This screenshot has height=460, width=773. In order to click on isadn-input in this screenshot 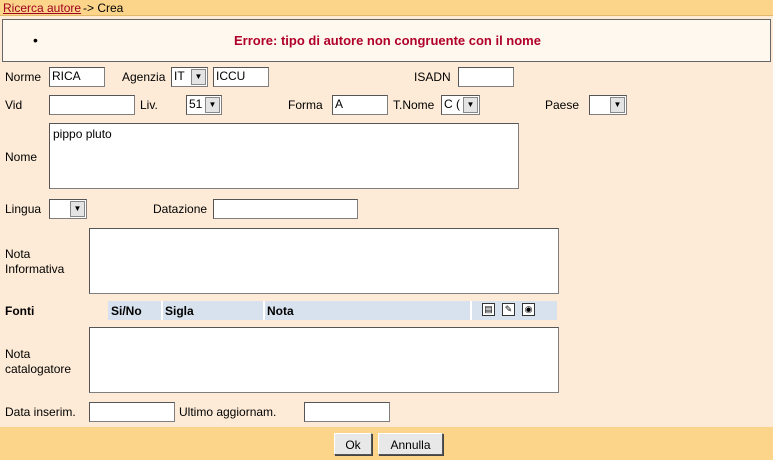, I will do `click(486, 77)`.